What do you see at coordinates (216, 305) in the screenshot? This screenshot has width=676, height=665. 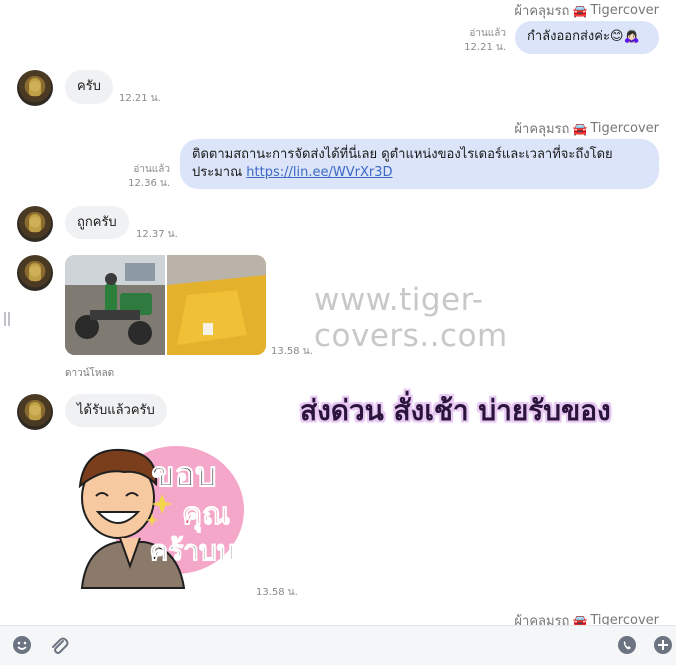 I see `delivery-photo-package` at bounding box center [216, 305].